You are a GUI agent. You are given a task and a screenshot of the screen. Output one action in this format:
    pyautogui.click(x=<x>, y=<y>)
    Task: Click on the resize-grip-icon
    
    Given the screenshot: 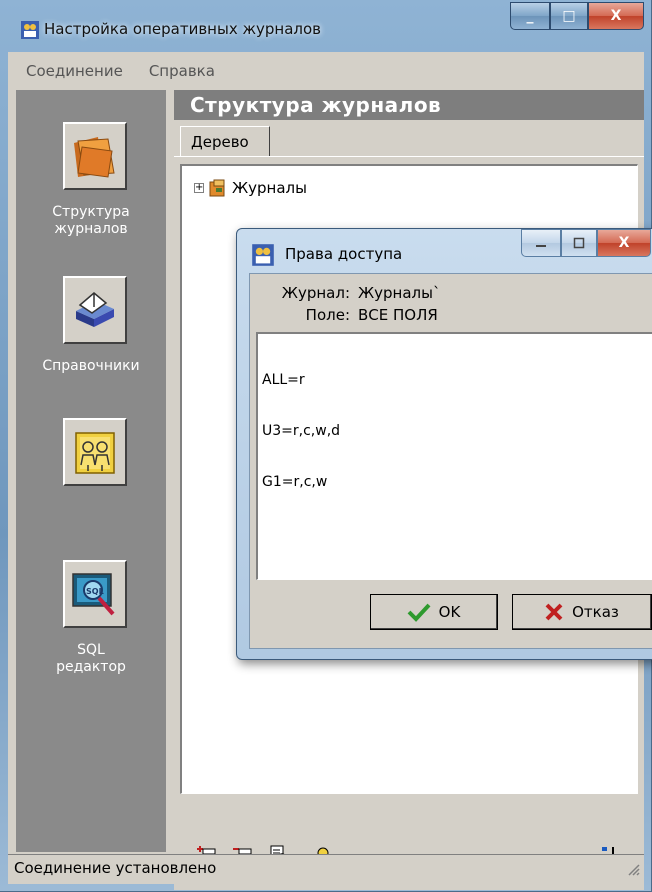 What is the action you would take?
    pyautogui.click(x=633, y=869)
    